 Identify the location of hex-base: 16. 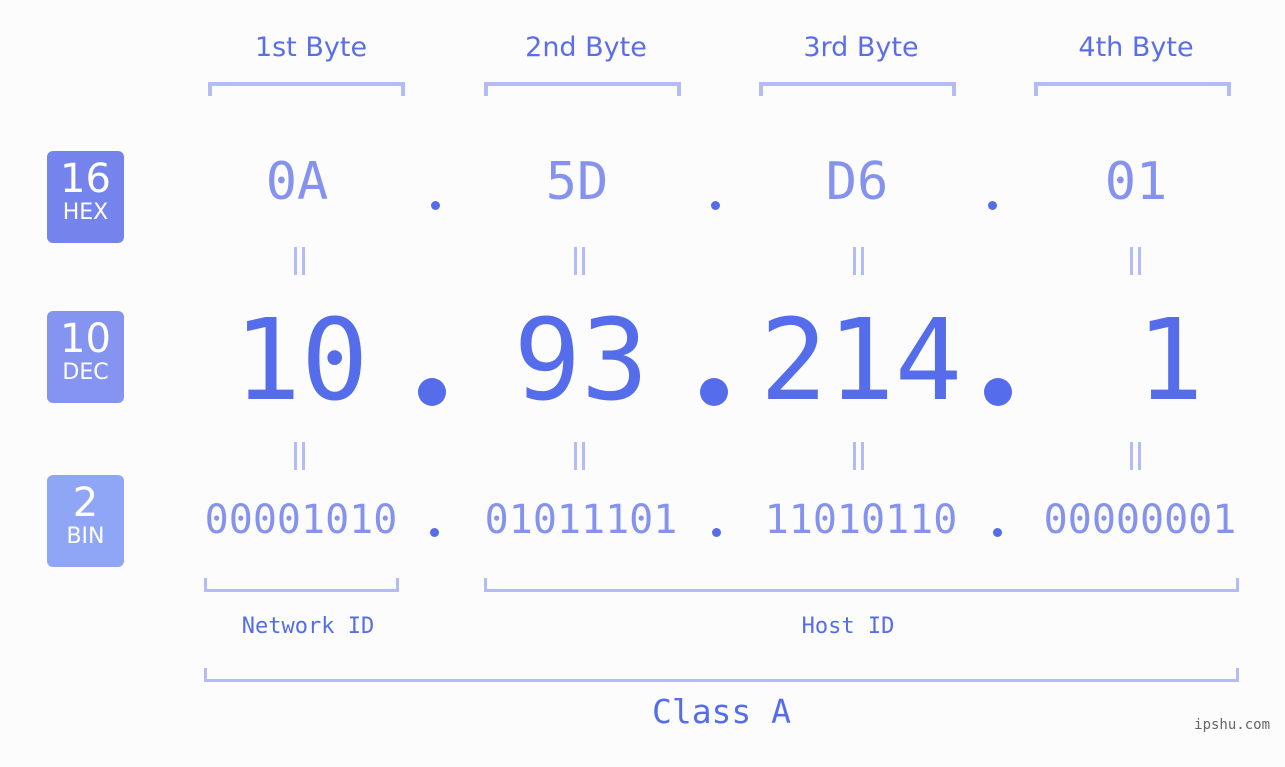
(85, 179).